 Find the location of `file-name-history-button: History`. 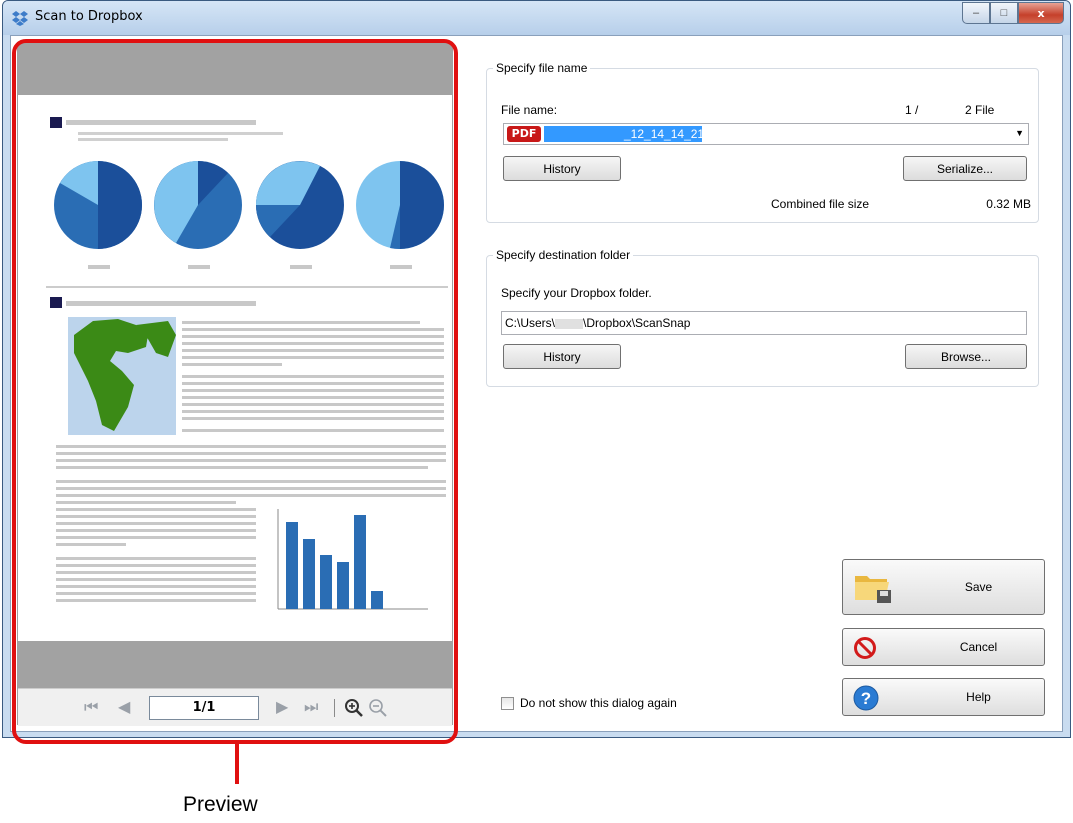

file-name-history-button: History is located at coordinates (562, 168).